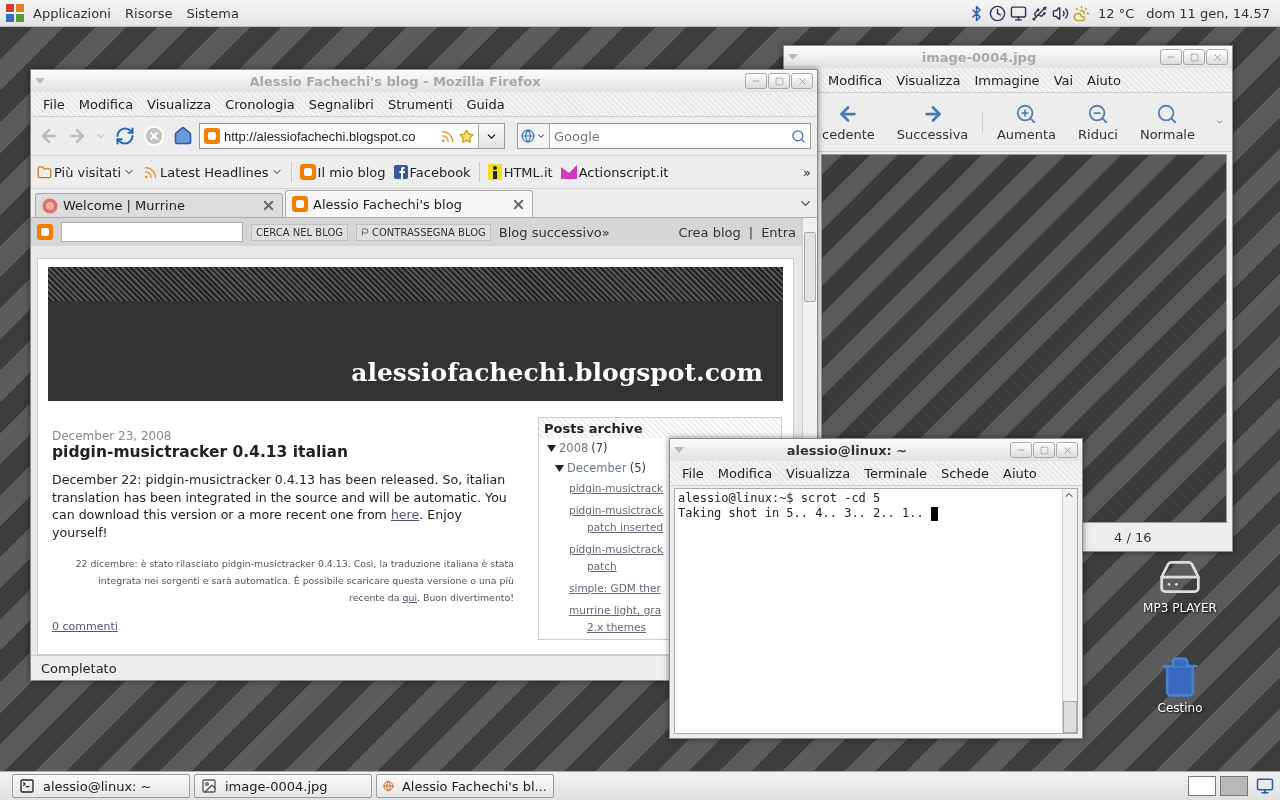  I want to click on menu-item: Vai, so click(1063, 80).